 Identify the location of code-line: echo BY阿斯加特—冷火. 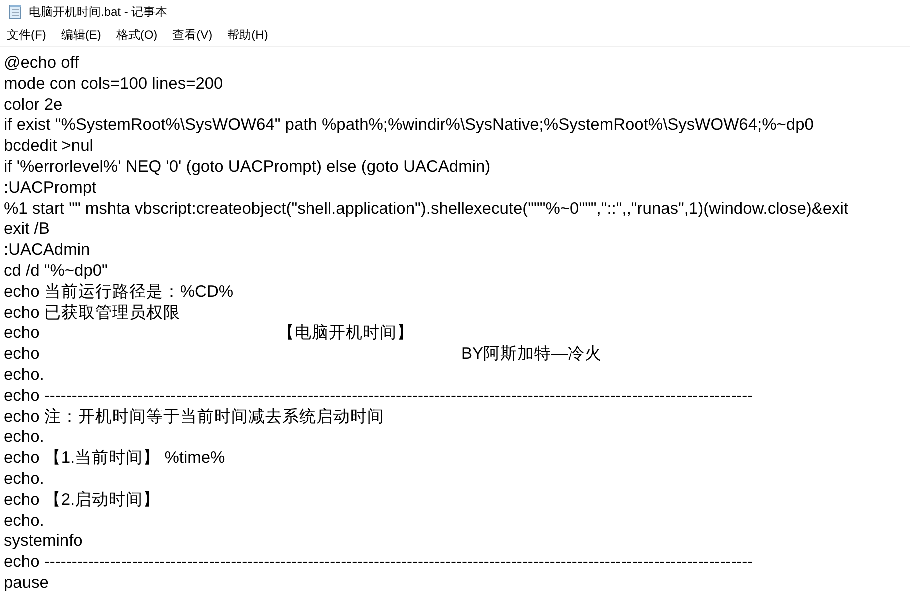
(304, 354).